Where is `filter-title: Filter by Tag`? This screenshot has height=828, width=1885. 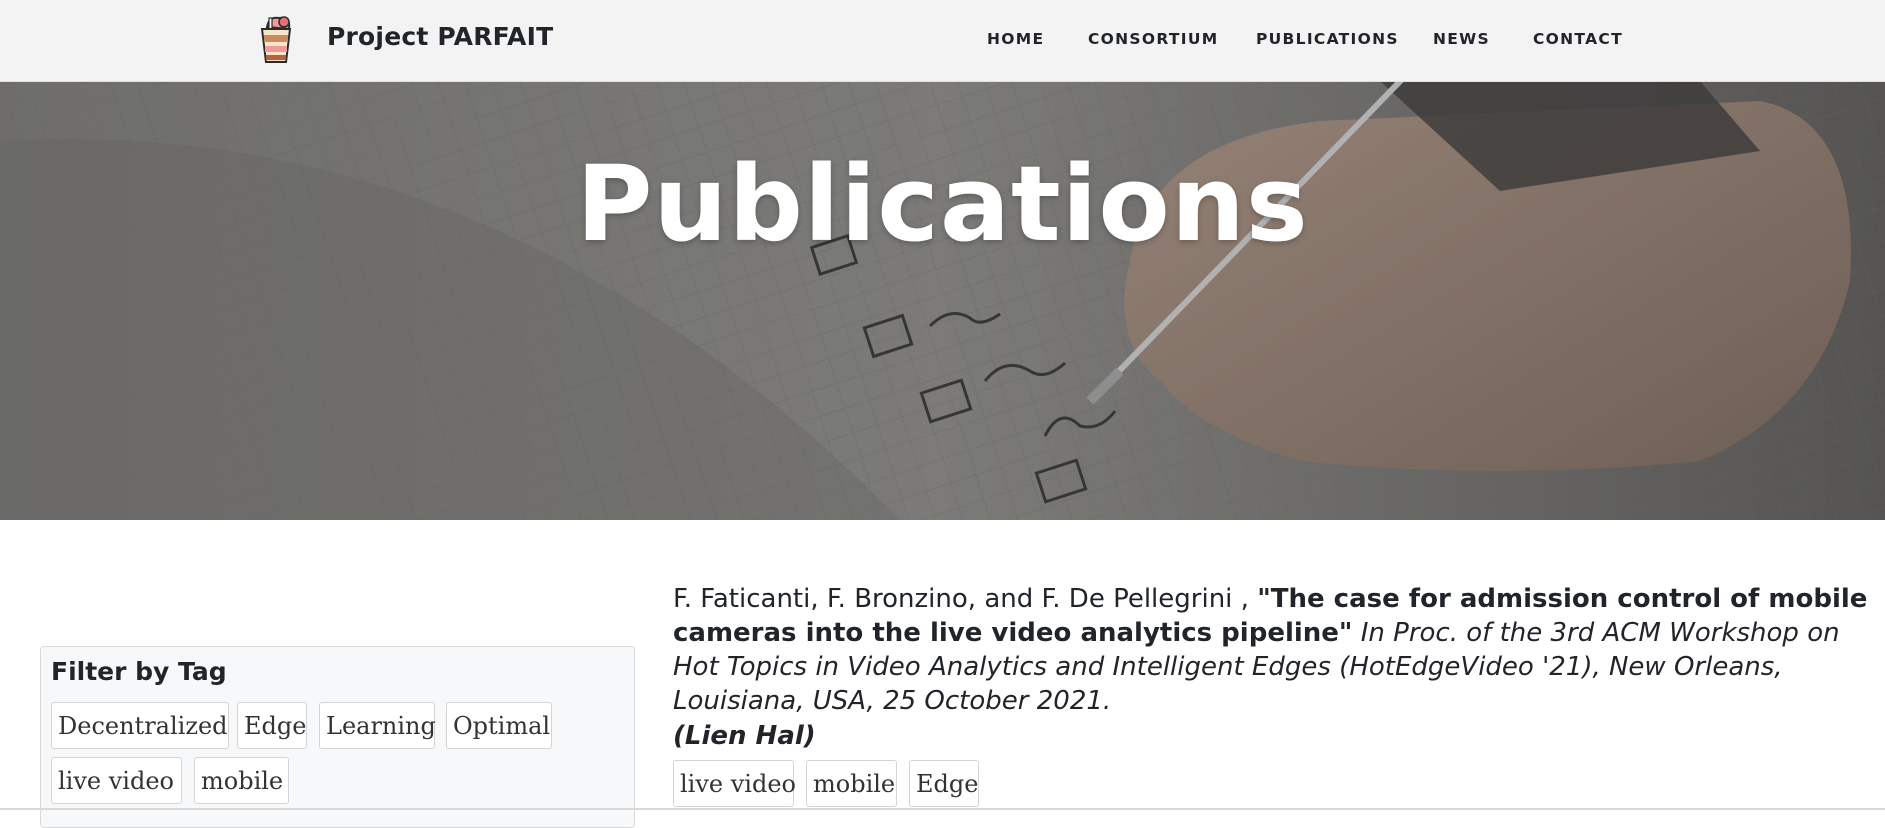
filter-title: Filter by Tag is located at coordinates (139, 671).